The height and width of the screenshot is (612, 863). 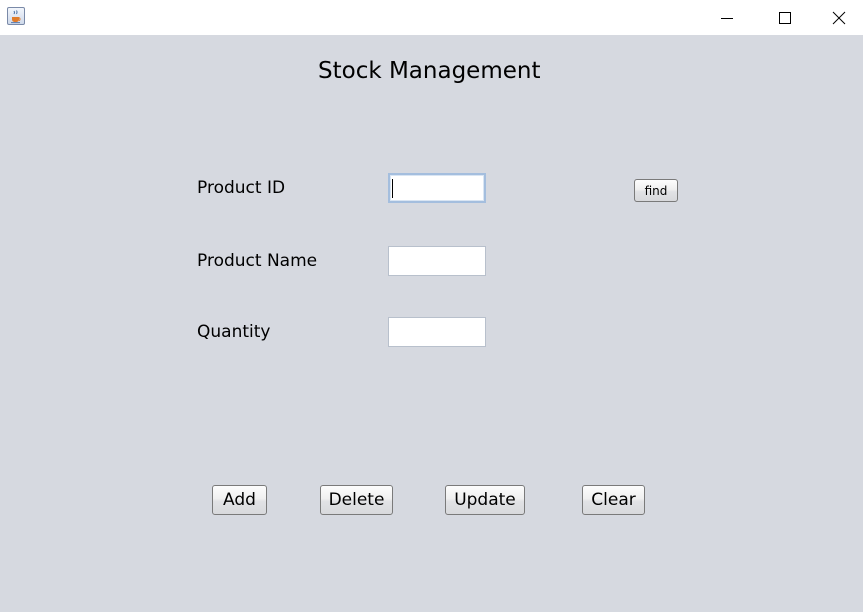 I want to click on add-button: Add, so click(x=239, y=500).